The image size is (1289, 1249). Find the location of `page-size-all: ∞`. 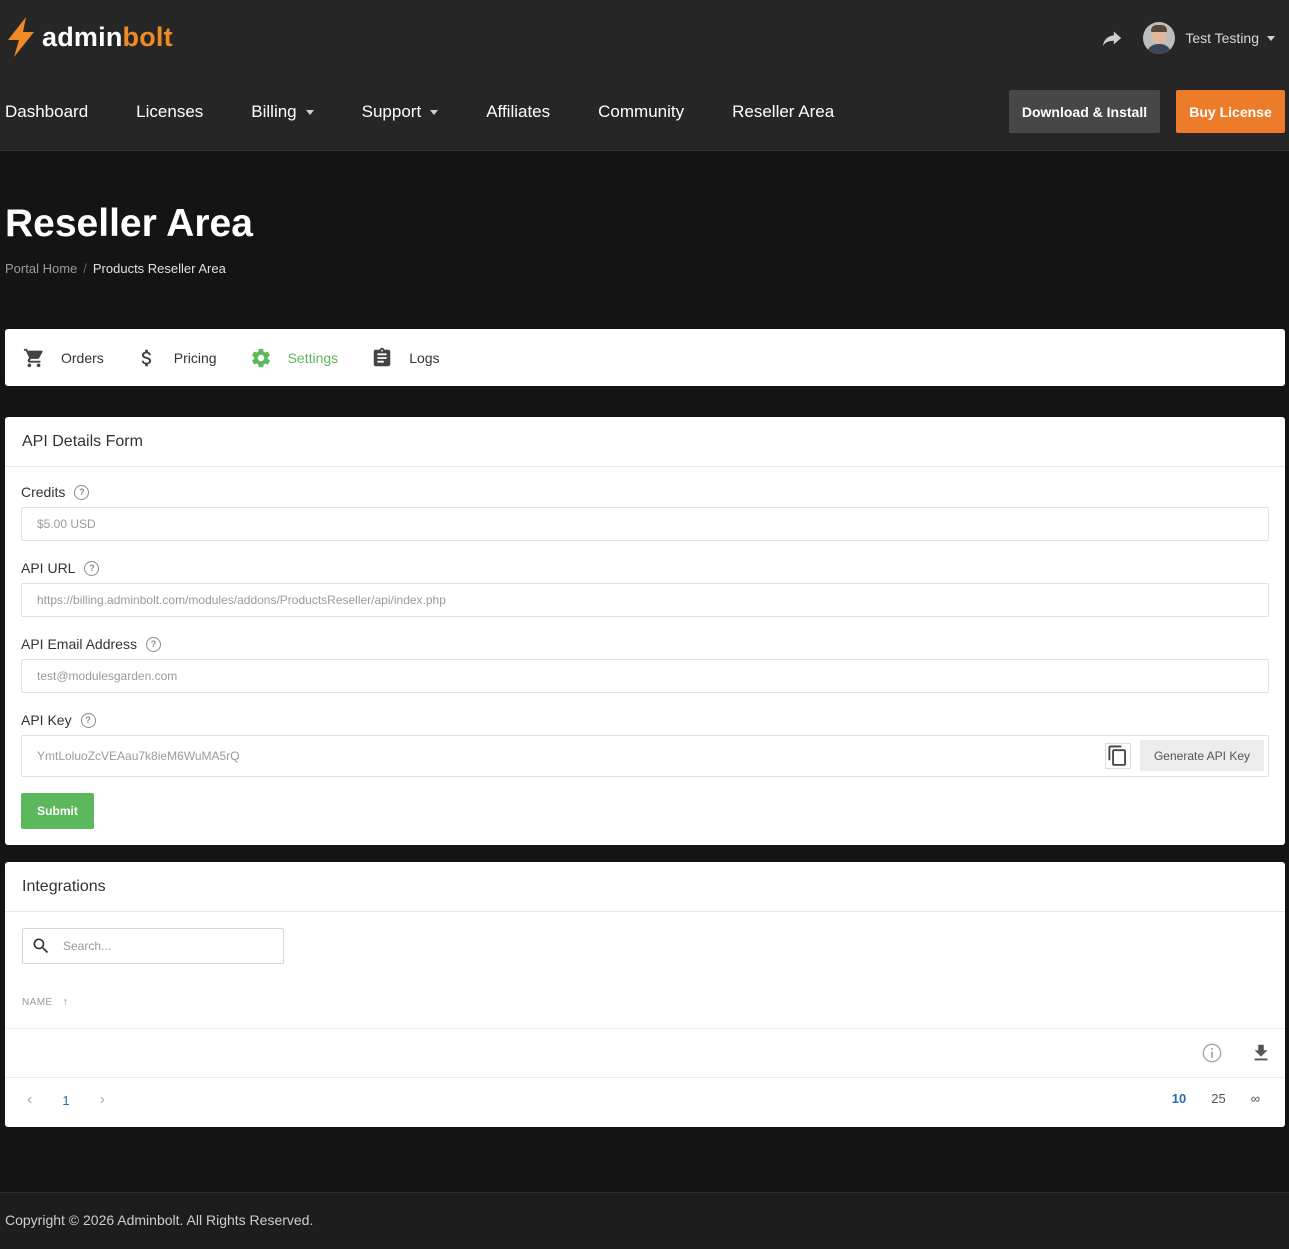

page-size-all: ∞ is located at coordinates (1255, 1098).